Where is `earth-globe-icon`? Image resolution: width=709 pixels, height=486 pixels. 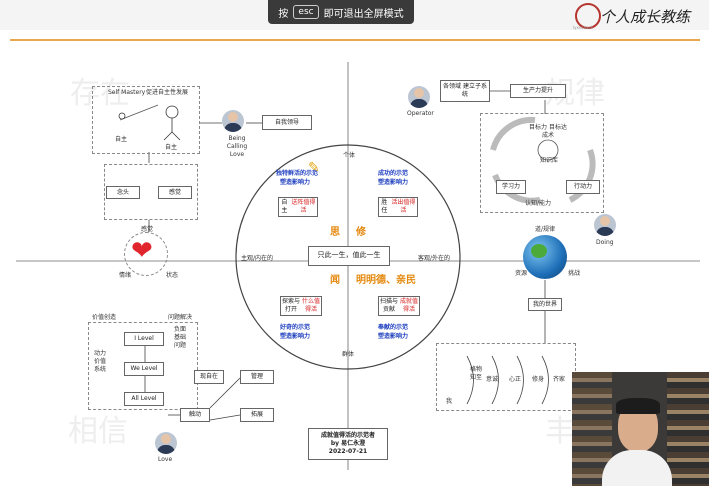
earth-globe-icon is located at coordinates (545, 257).